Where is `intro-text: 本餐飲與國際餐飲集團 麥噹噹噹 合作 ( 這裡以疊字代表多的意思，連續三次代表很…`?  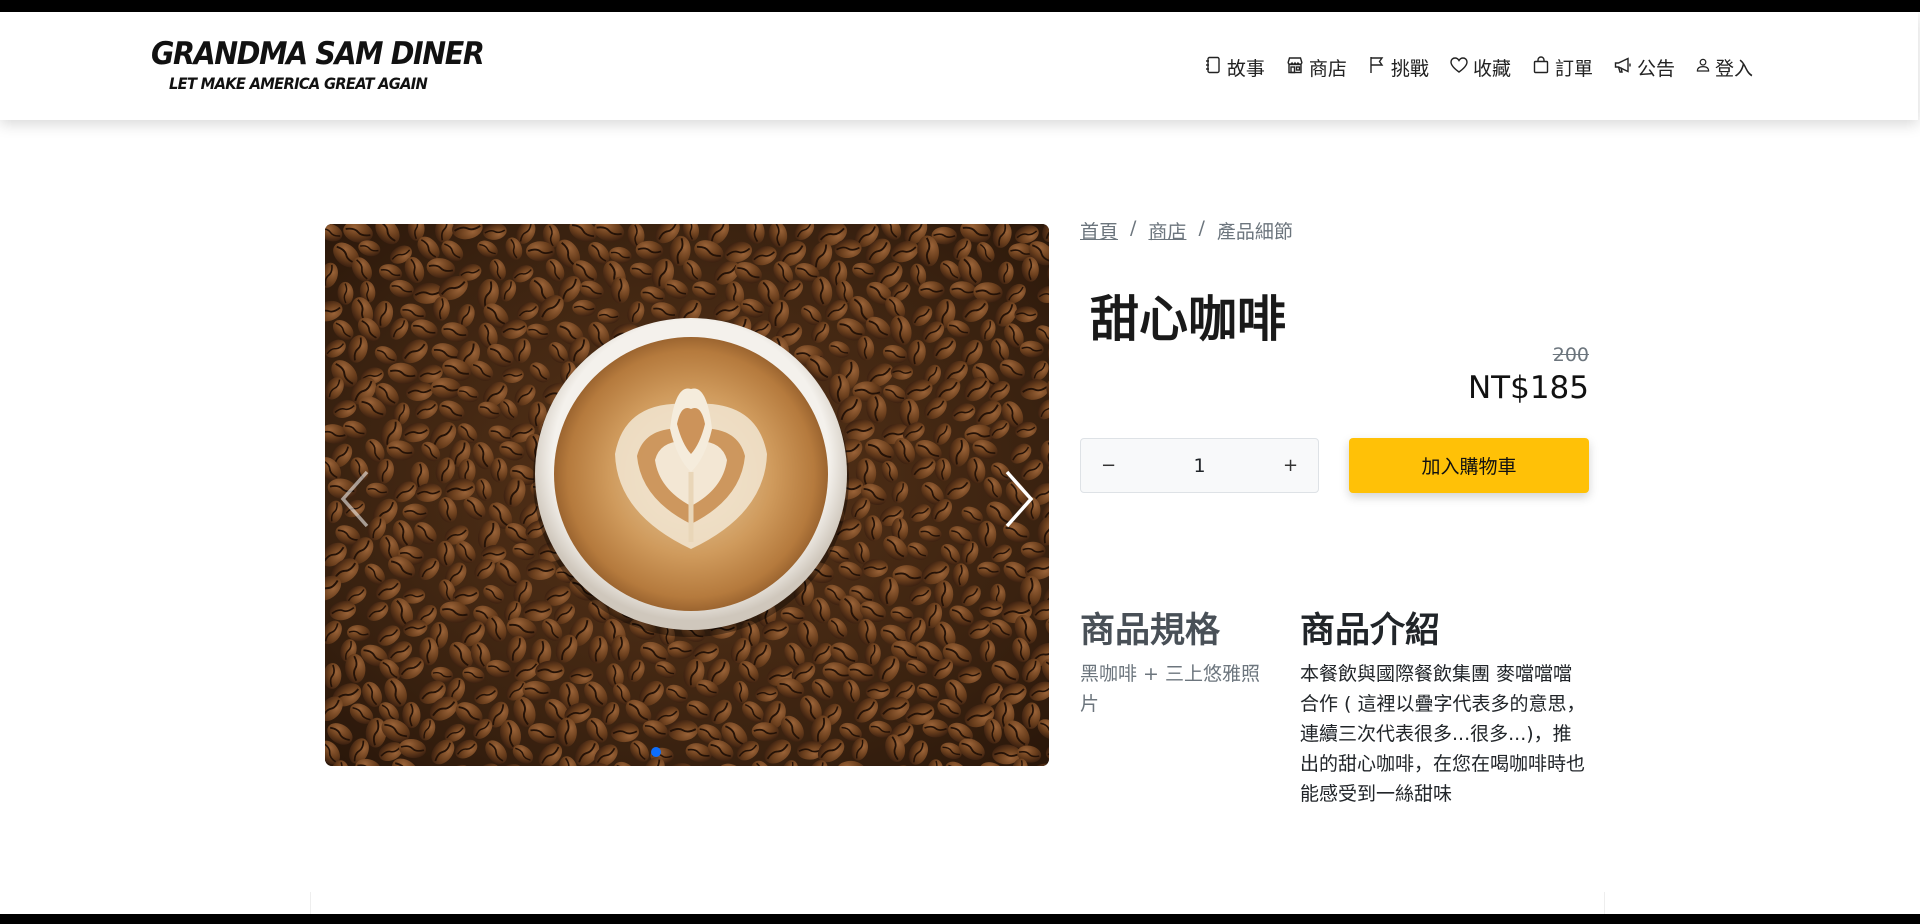
intro-text: 本餐飲與國際餐飲集團 麥噹噹噹 合作 ( 這裡以疊字代表多的意思，連續三次代表很… is located at coordinates (1443, 734).